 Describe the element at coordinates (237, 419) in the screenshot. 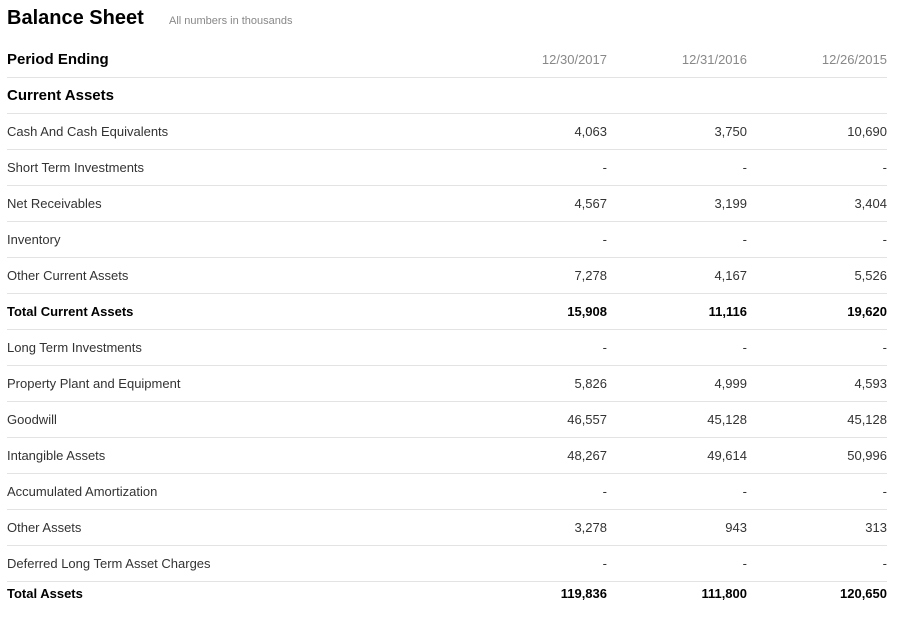

I see `row-label: Goodwill` at that location.